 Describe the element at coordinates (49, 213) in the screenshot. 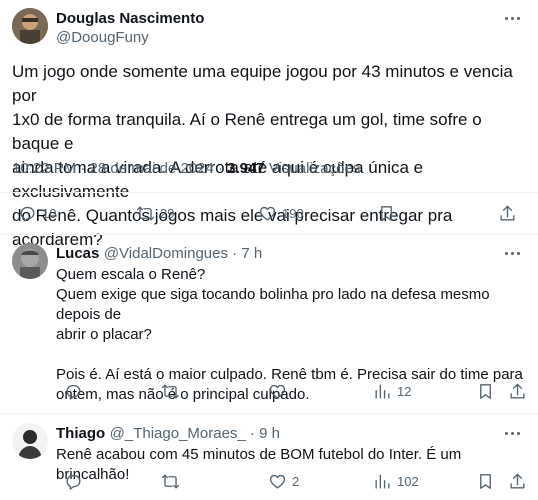

I see `reply-count: 10` at that location.